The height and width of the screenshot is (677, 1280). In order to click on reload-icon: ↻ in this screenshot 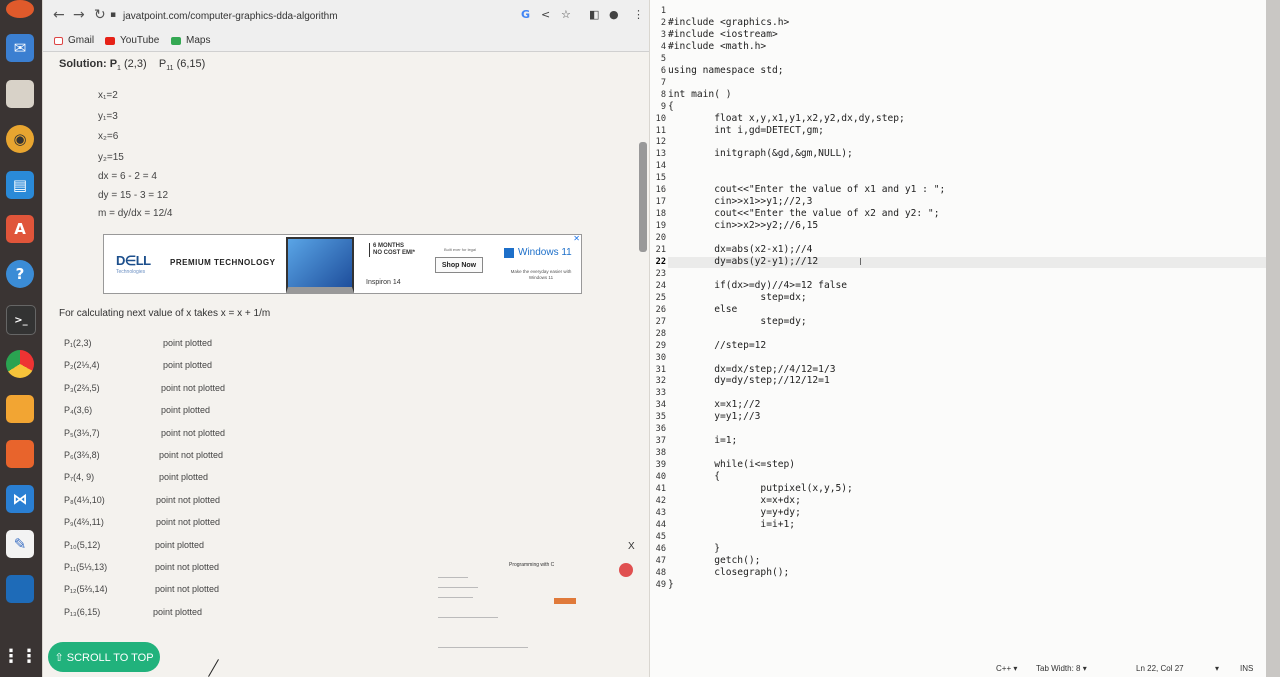, I will do `click(100, 15)`.